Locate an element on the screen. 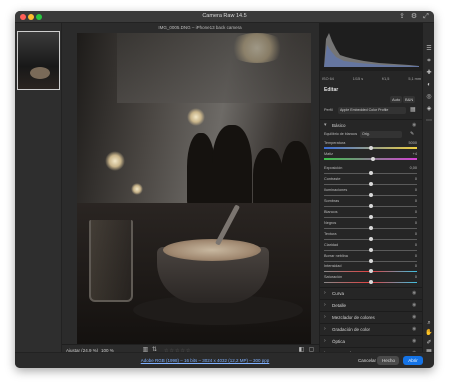 Image resolution: width=450 pixels, height=389 pixels. edit-actions: Auto B&N is located at coordinates (371, 100).